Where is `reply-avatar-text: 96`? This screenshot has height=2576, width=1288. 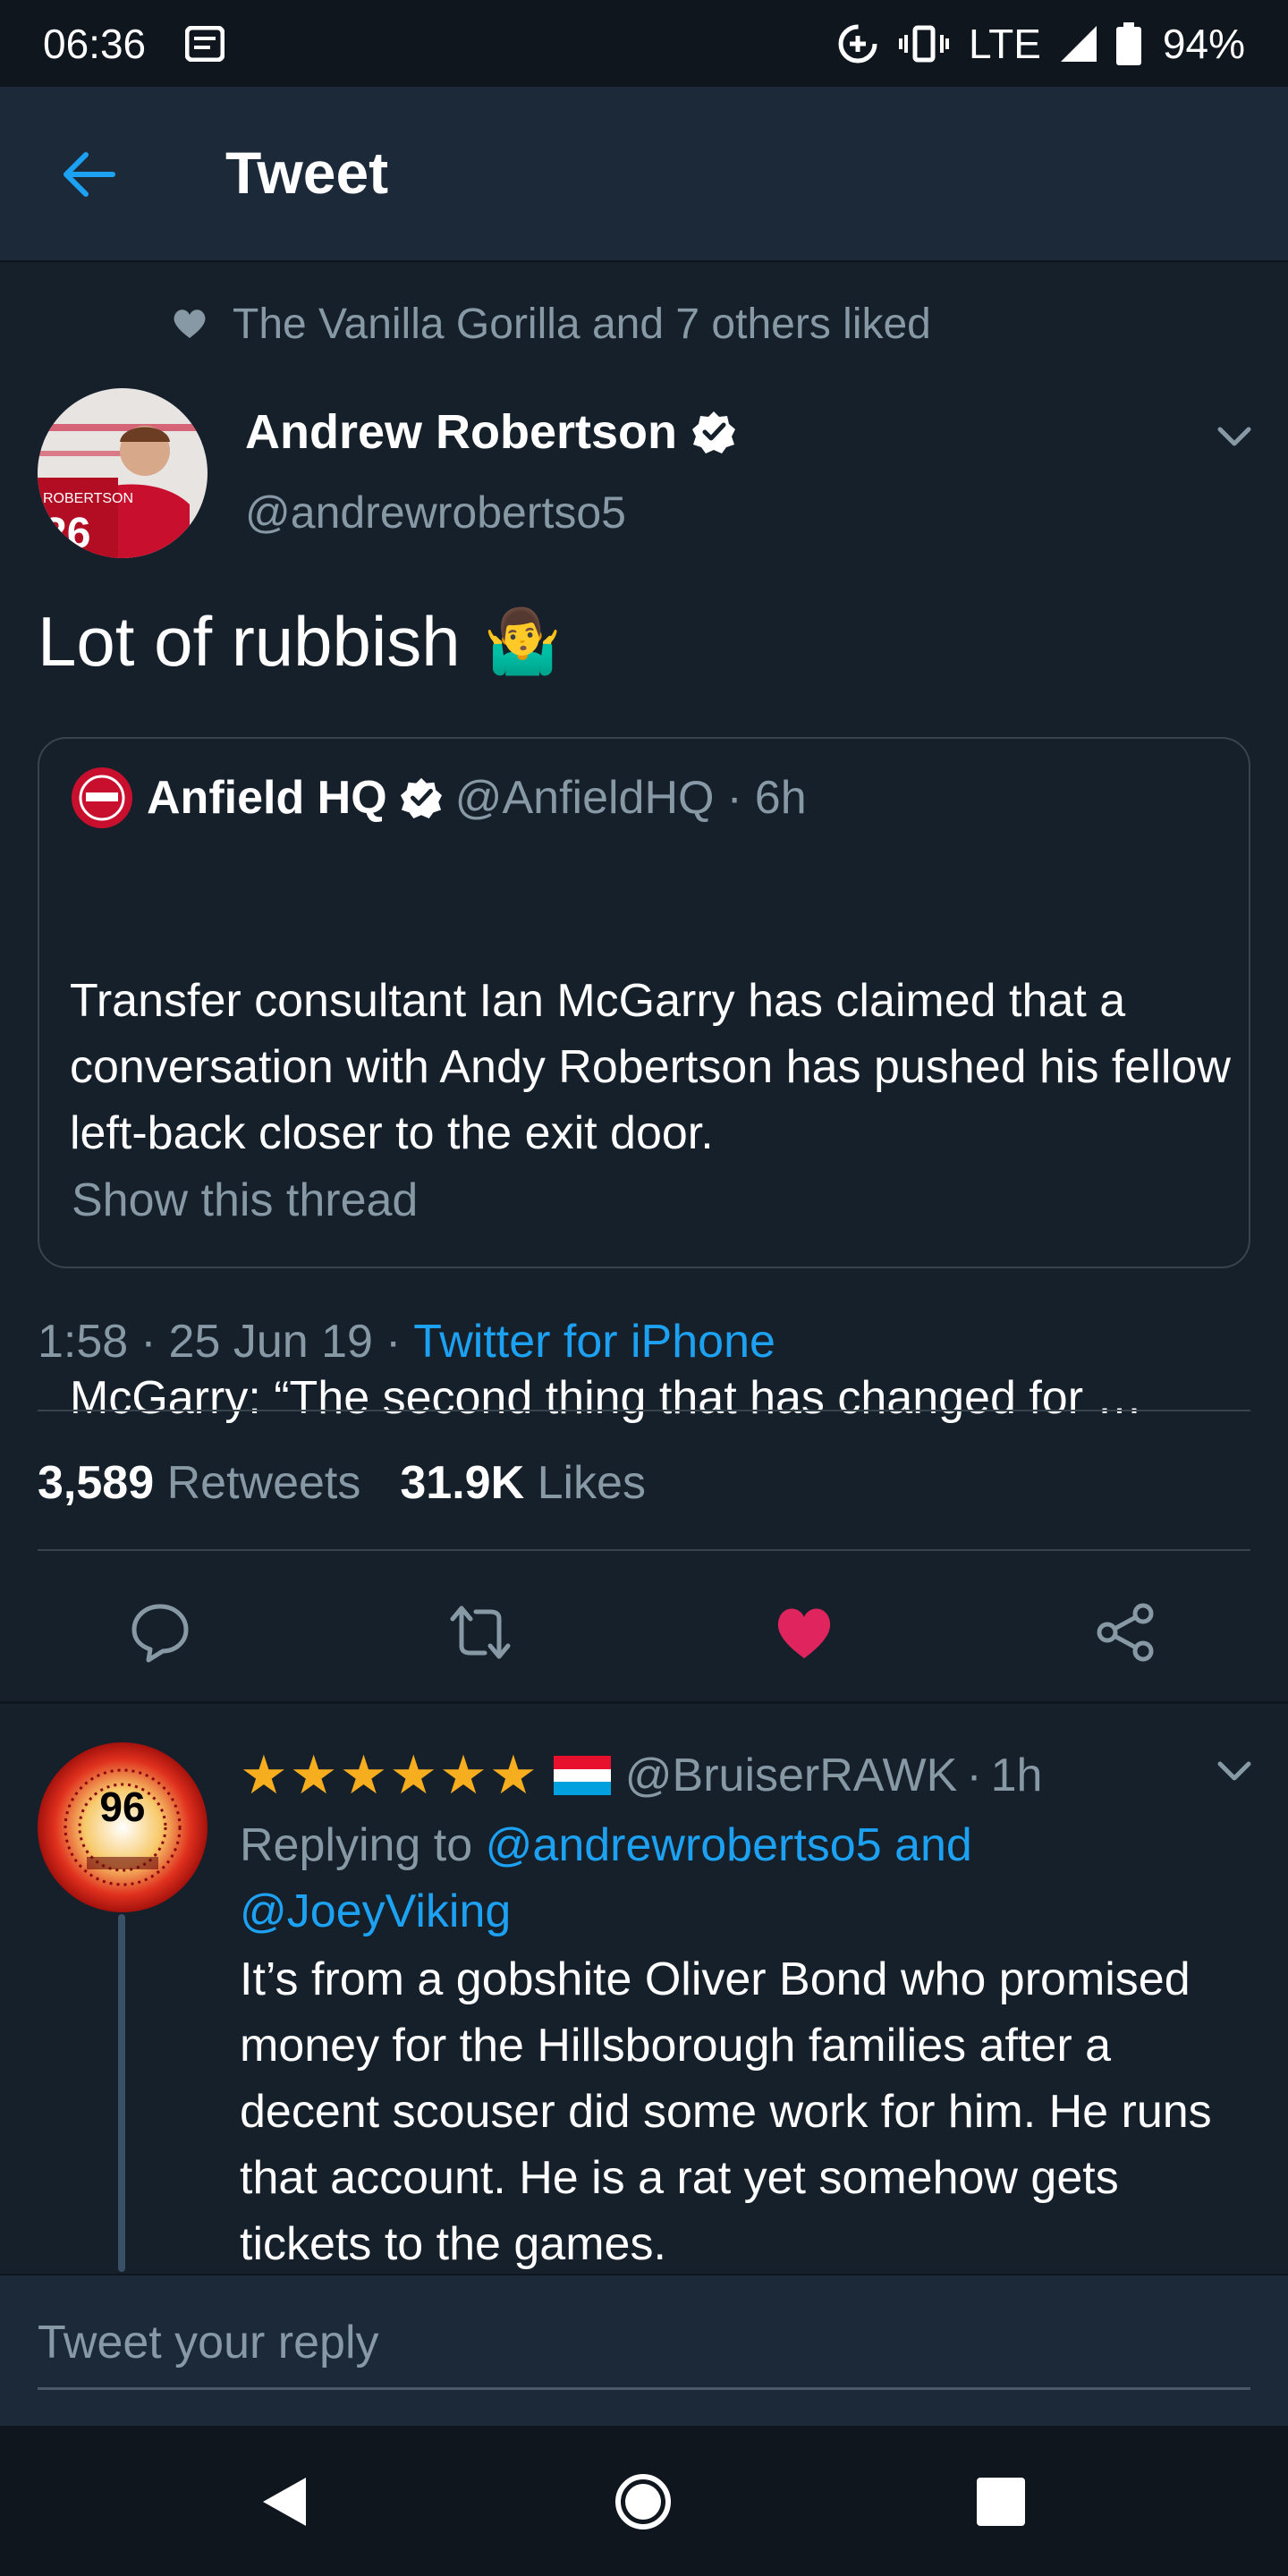 reply-avatar-text: 96 is located at coordinates (122, 1807).